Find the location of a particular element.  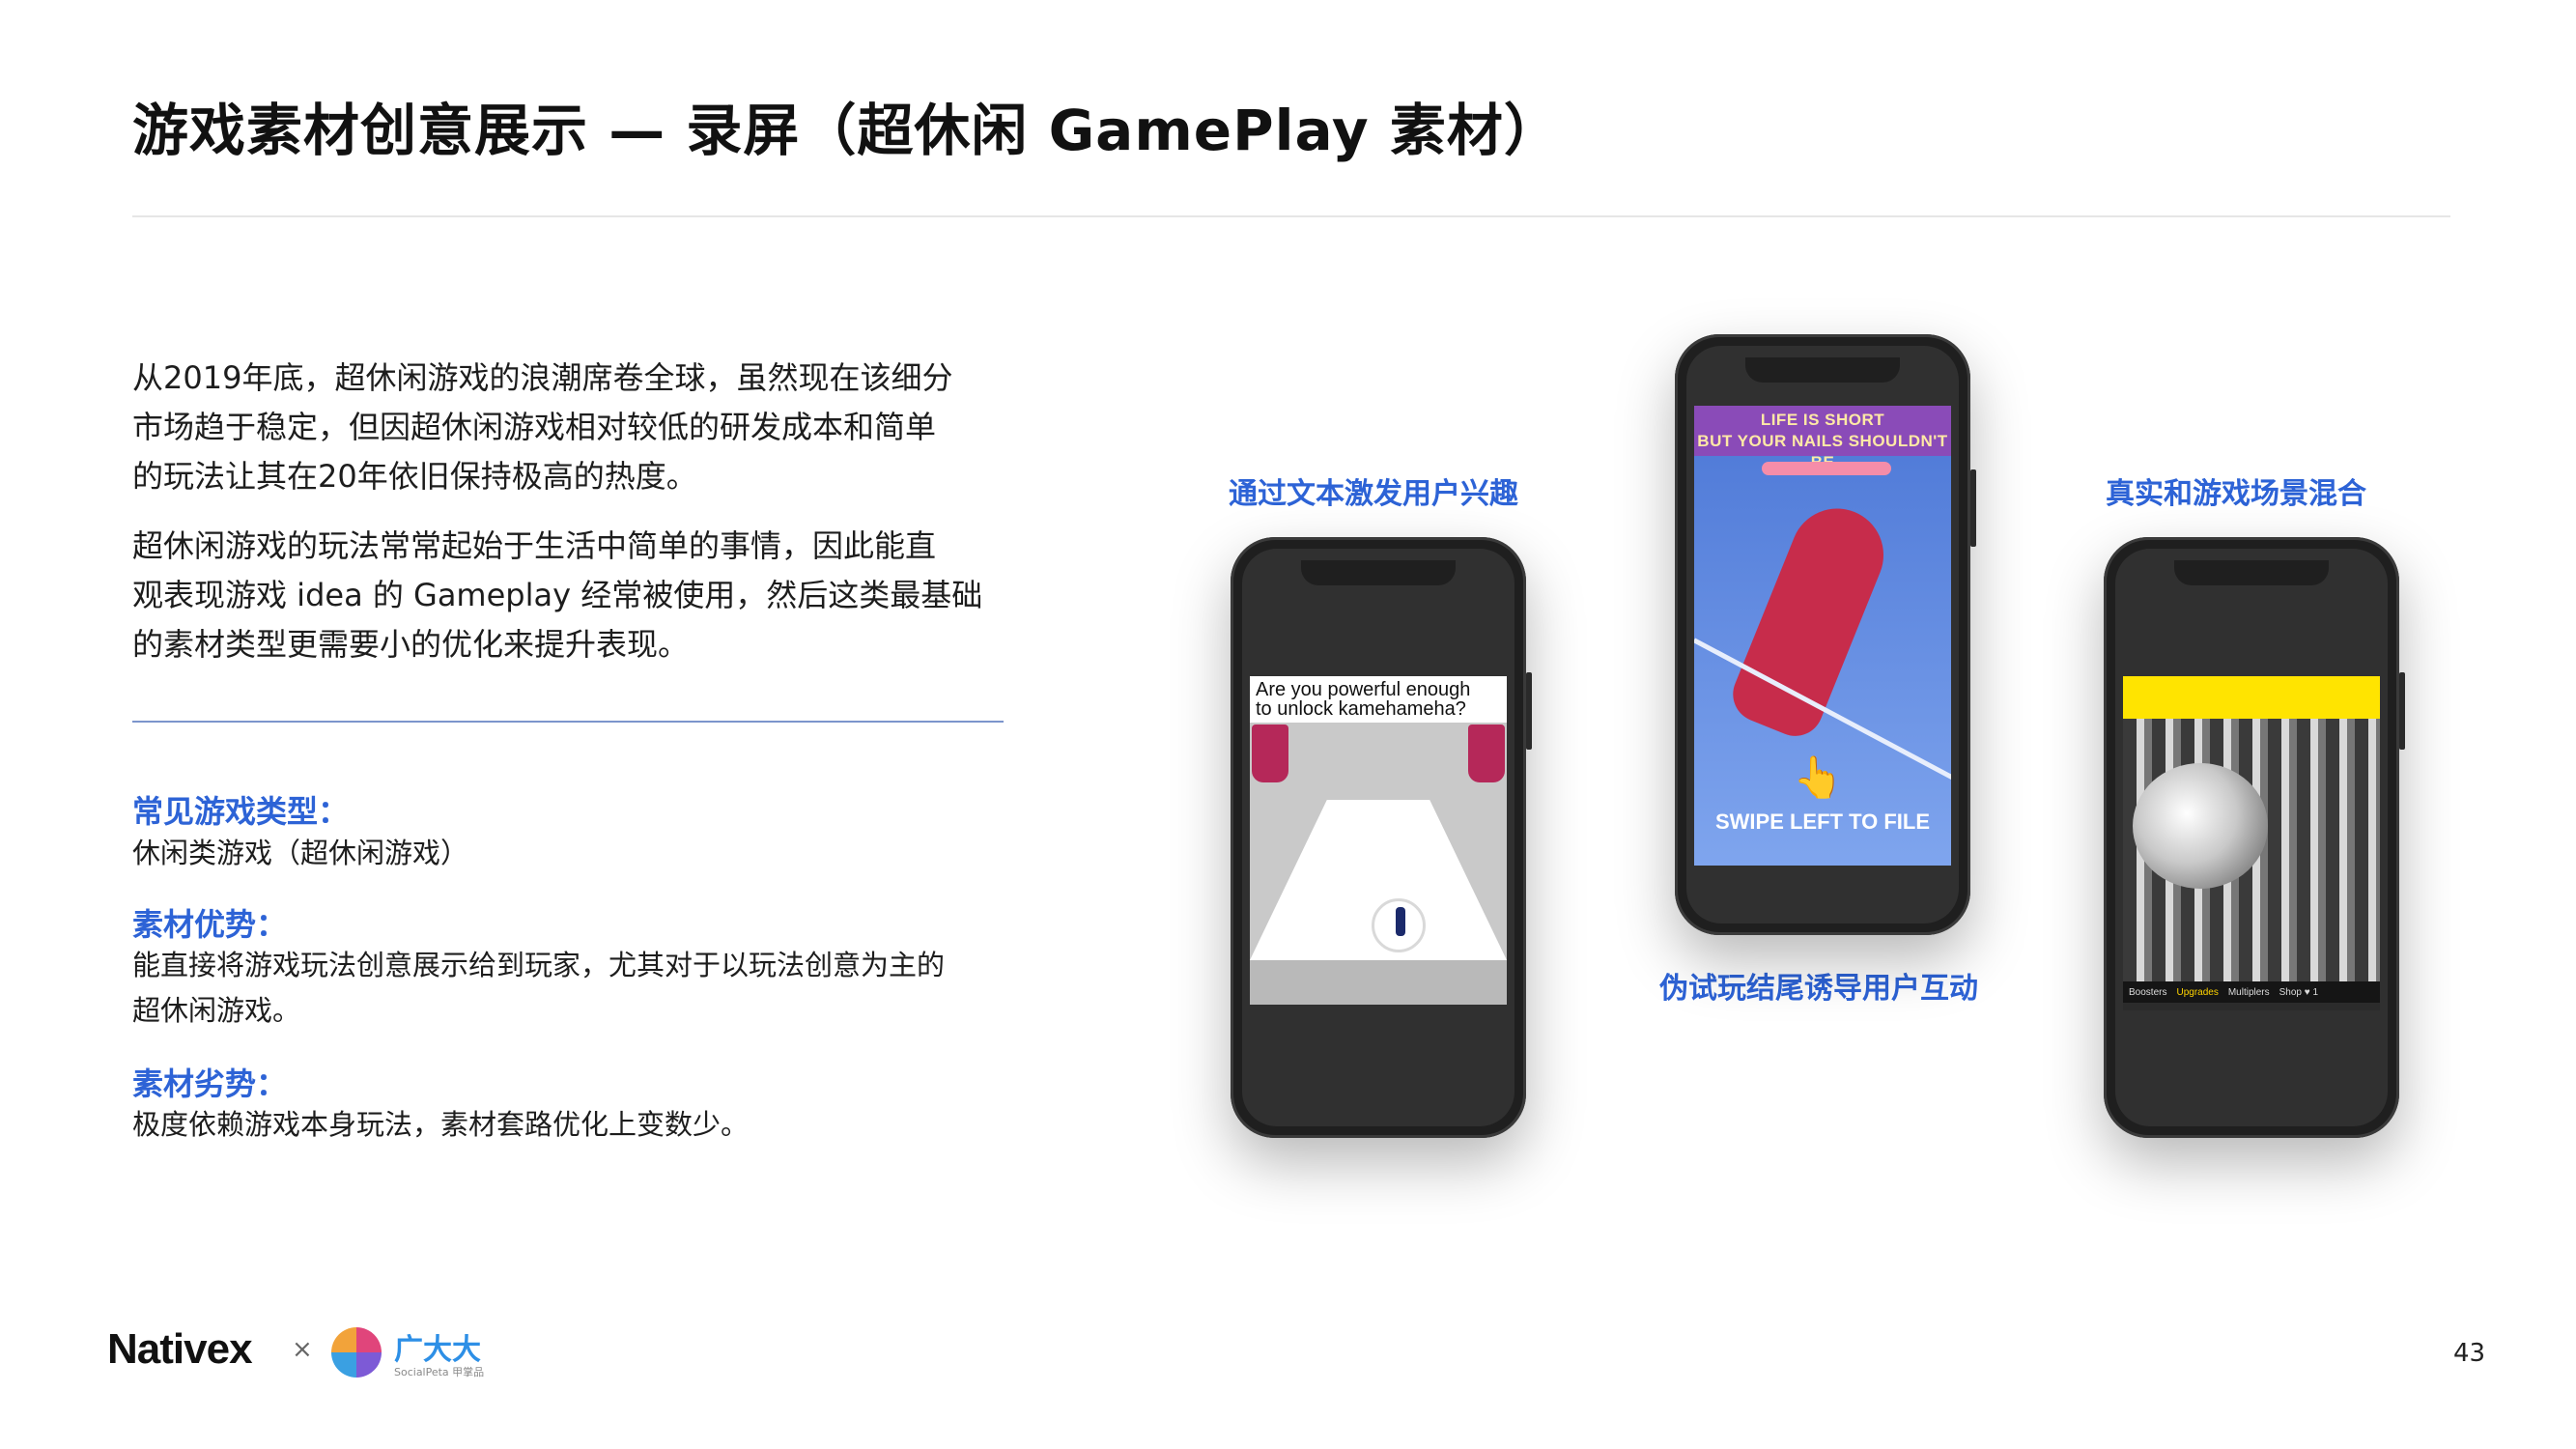

socialpeta-logo-icon is located at coordinates (356, 1352).